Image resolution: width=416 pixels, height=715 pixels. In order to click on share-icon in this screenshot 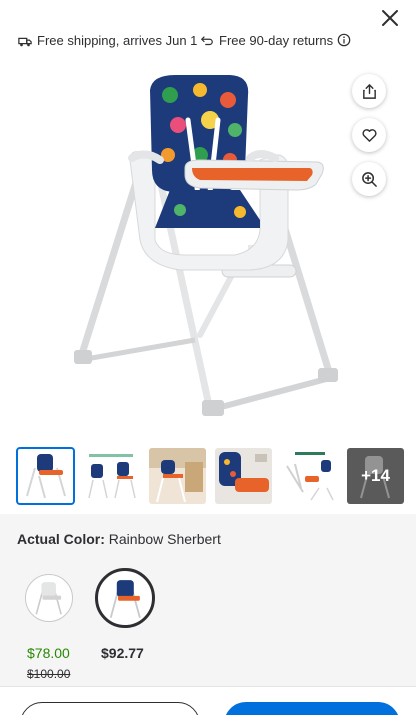, I will do `click(369, 91)`.